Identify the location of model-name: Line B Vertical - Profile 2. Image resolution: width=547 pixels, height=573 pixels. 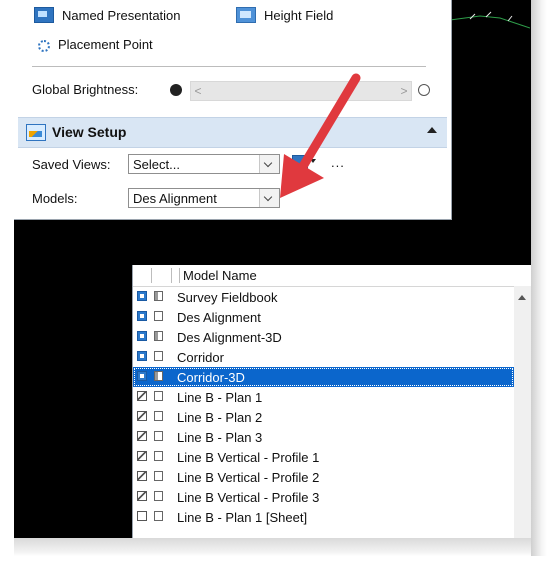
(248, 477).